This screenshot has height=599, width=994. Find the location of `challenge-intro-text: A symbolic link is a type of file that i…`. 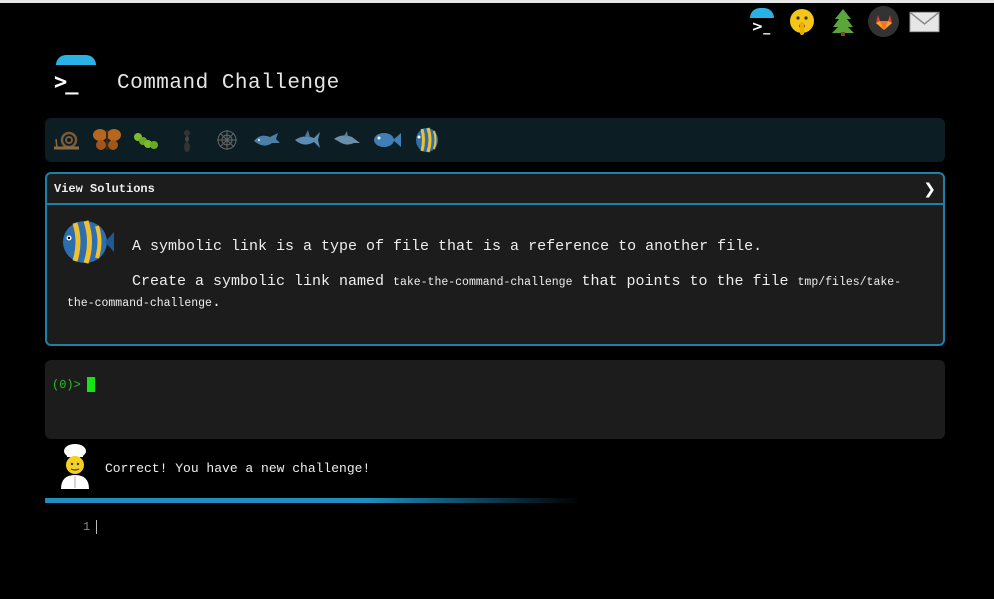

challenge-intro-text: A symbolic link is a type of file that i… is located at coordinates (447, 246).